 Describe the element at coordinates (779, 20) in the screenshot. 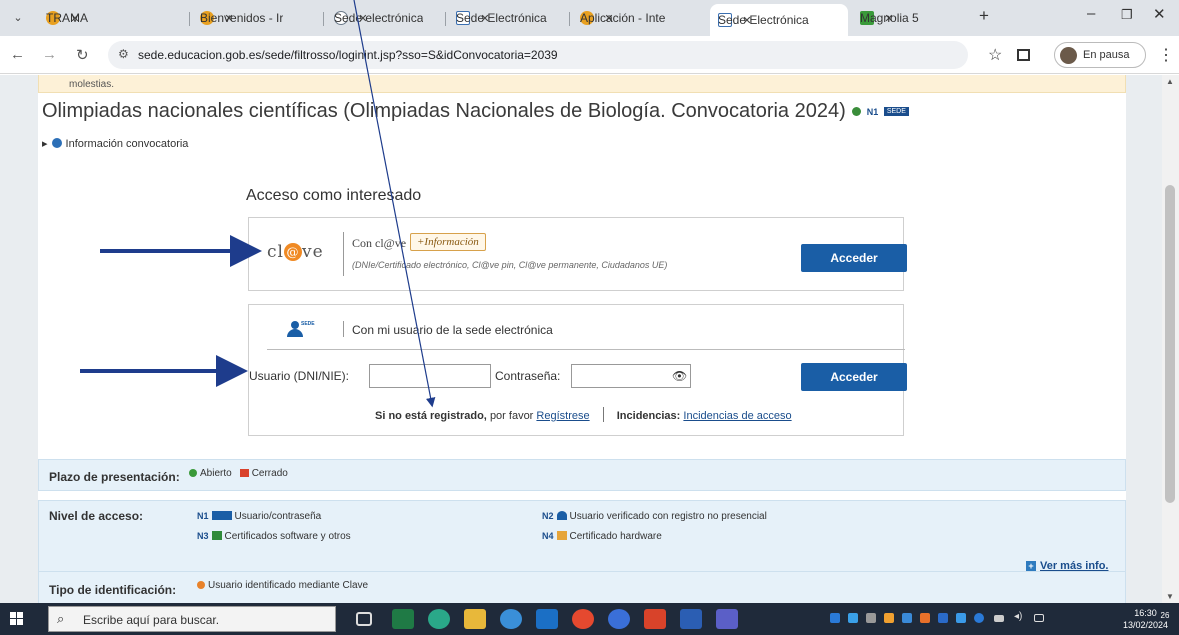

I see `browser-tab-active: Sede Electrónica ✕` at that location.